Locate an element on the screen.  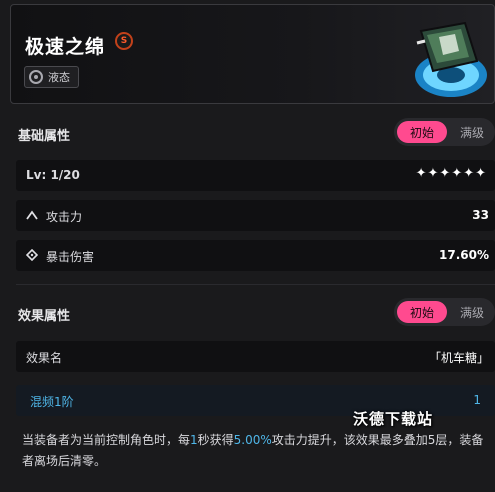
type-badge: 液态 is located at coordinates (51, 77).